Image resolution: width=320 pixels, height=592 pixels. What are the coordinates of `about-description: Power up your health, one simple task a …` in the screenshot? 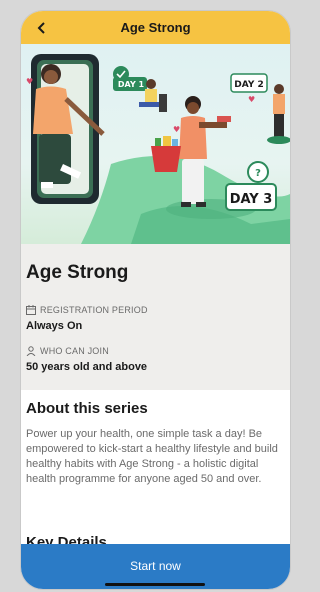 It's located at (152, 456).